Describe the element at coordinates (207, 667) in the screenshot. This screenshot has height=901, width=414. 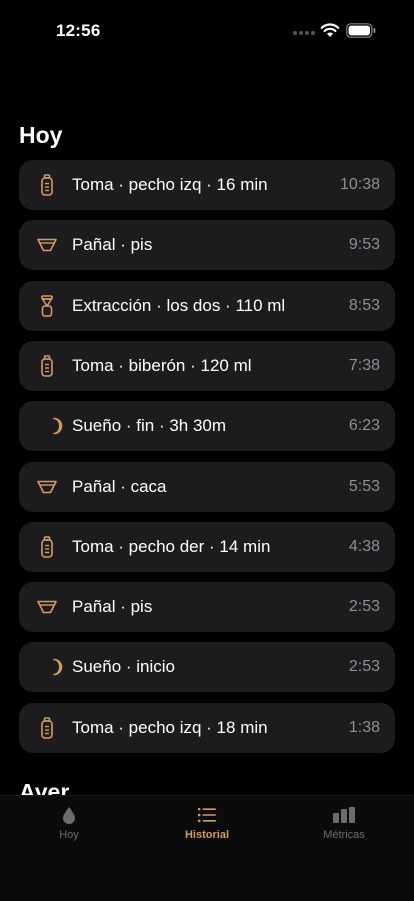
I see `history-row: Sueño · inicio 2:53` at that location.